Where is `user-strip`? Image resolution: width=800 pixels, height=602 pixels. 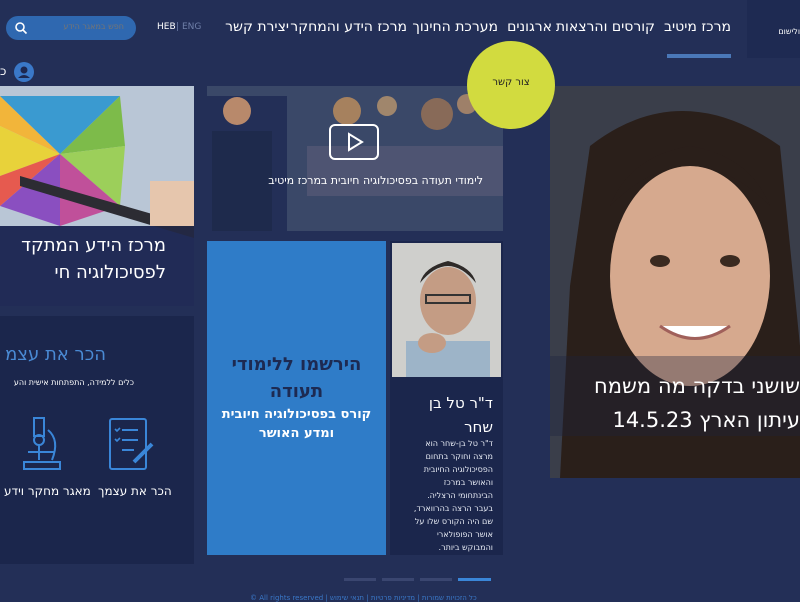
user-strip is located at coordinates (400, 72).